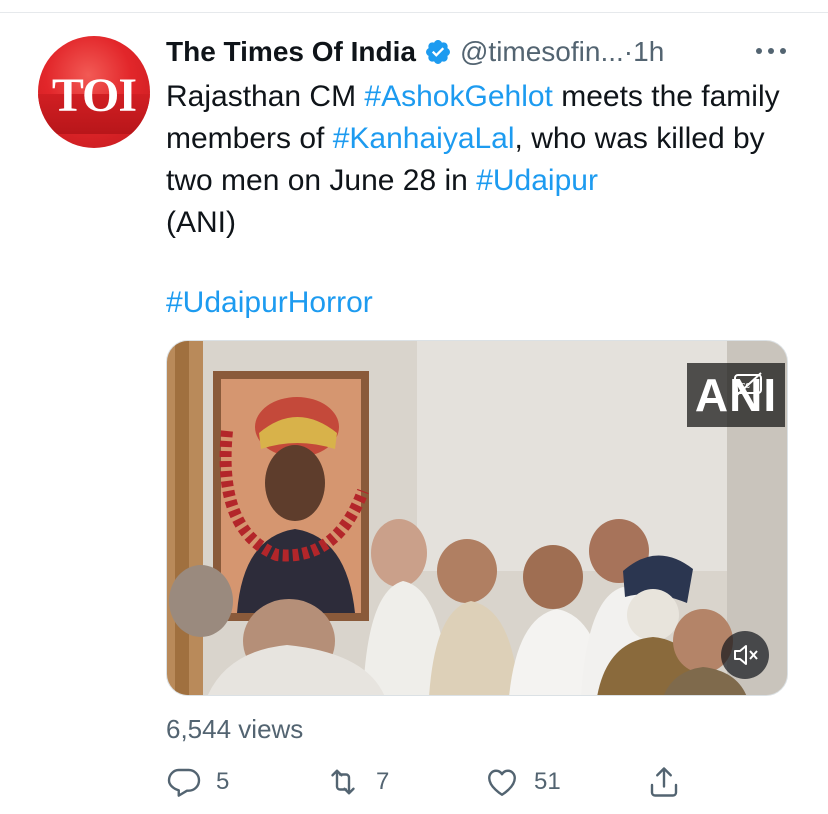  Describe the element at coordinates (481, 782) in the screenshot. I see `action-bar: 5 7 51` at that location.